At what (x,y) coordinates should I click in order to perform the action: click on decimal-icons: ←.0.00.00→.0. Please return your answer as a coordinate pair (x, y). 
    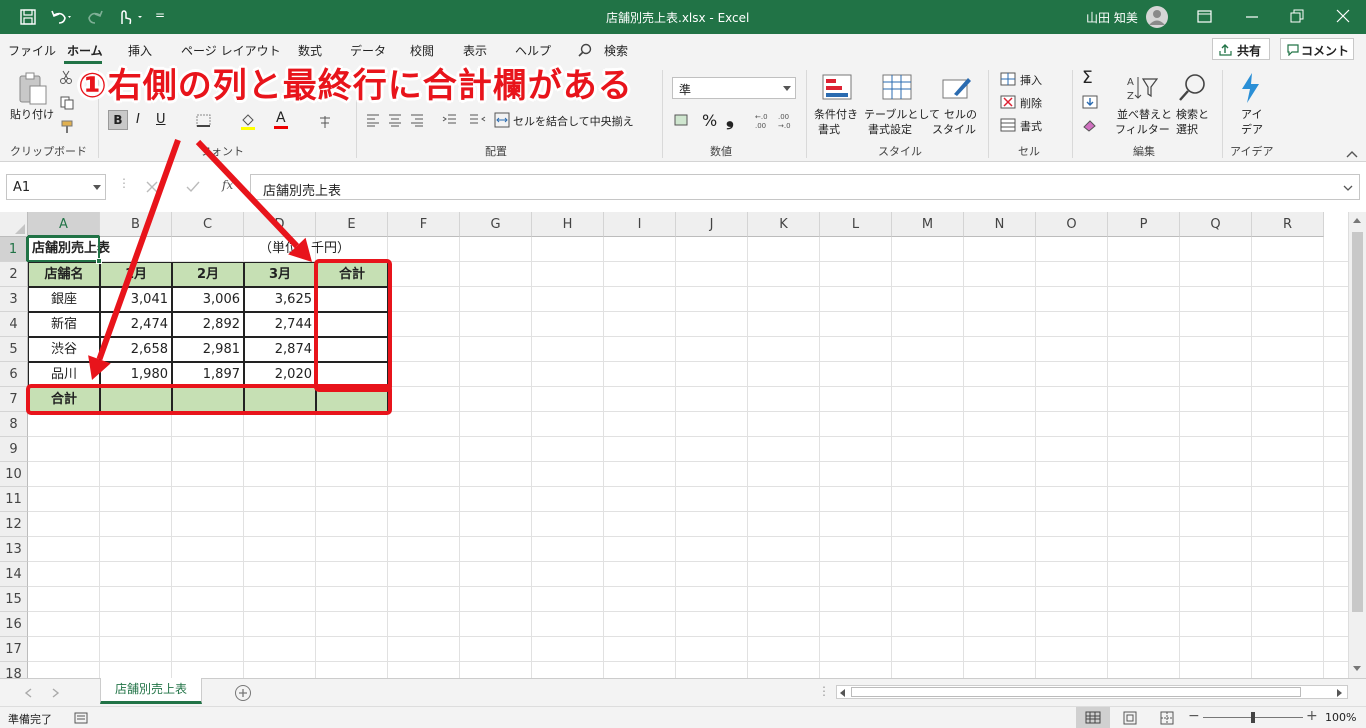
    Looking at the image, I should click on (777, 120).